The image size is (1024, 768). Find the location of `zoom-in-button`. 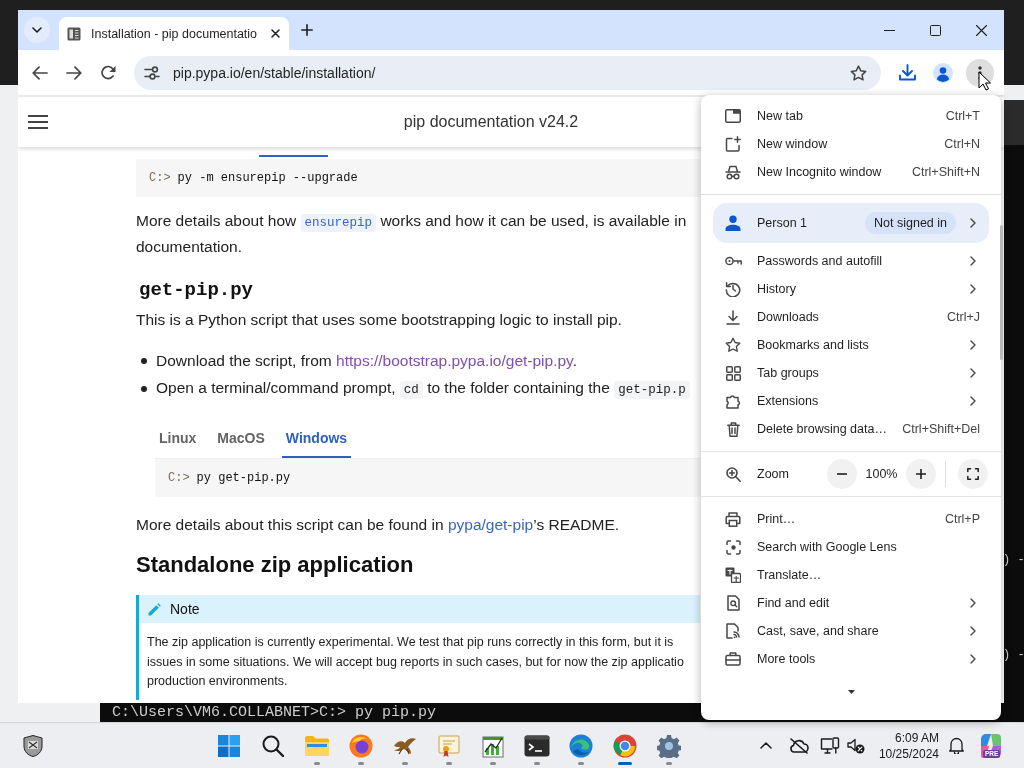

zoom-in-button is located at coordinates (921, 474).